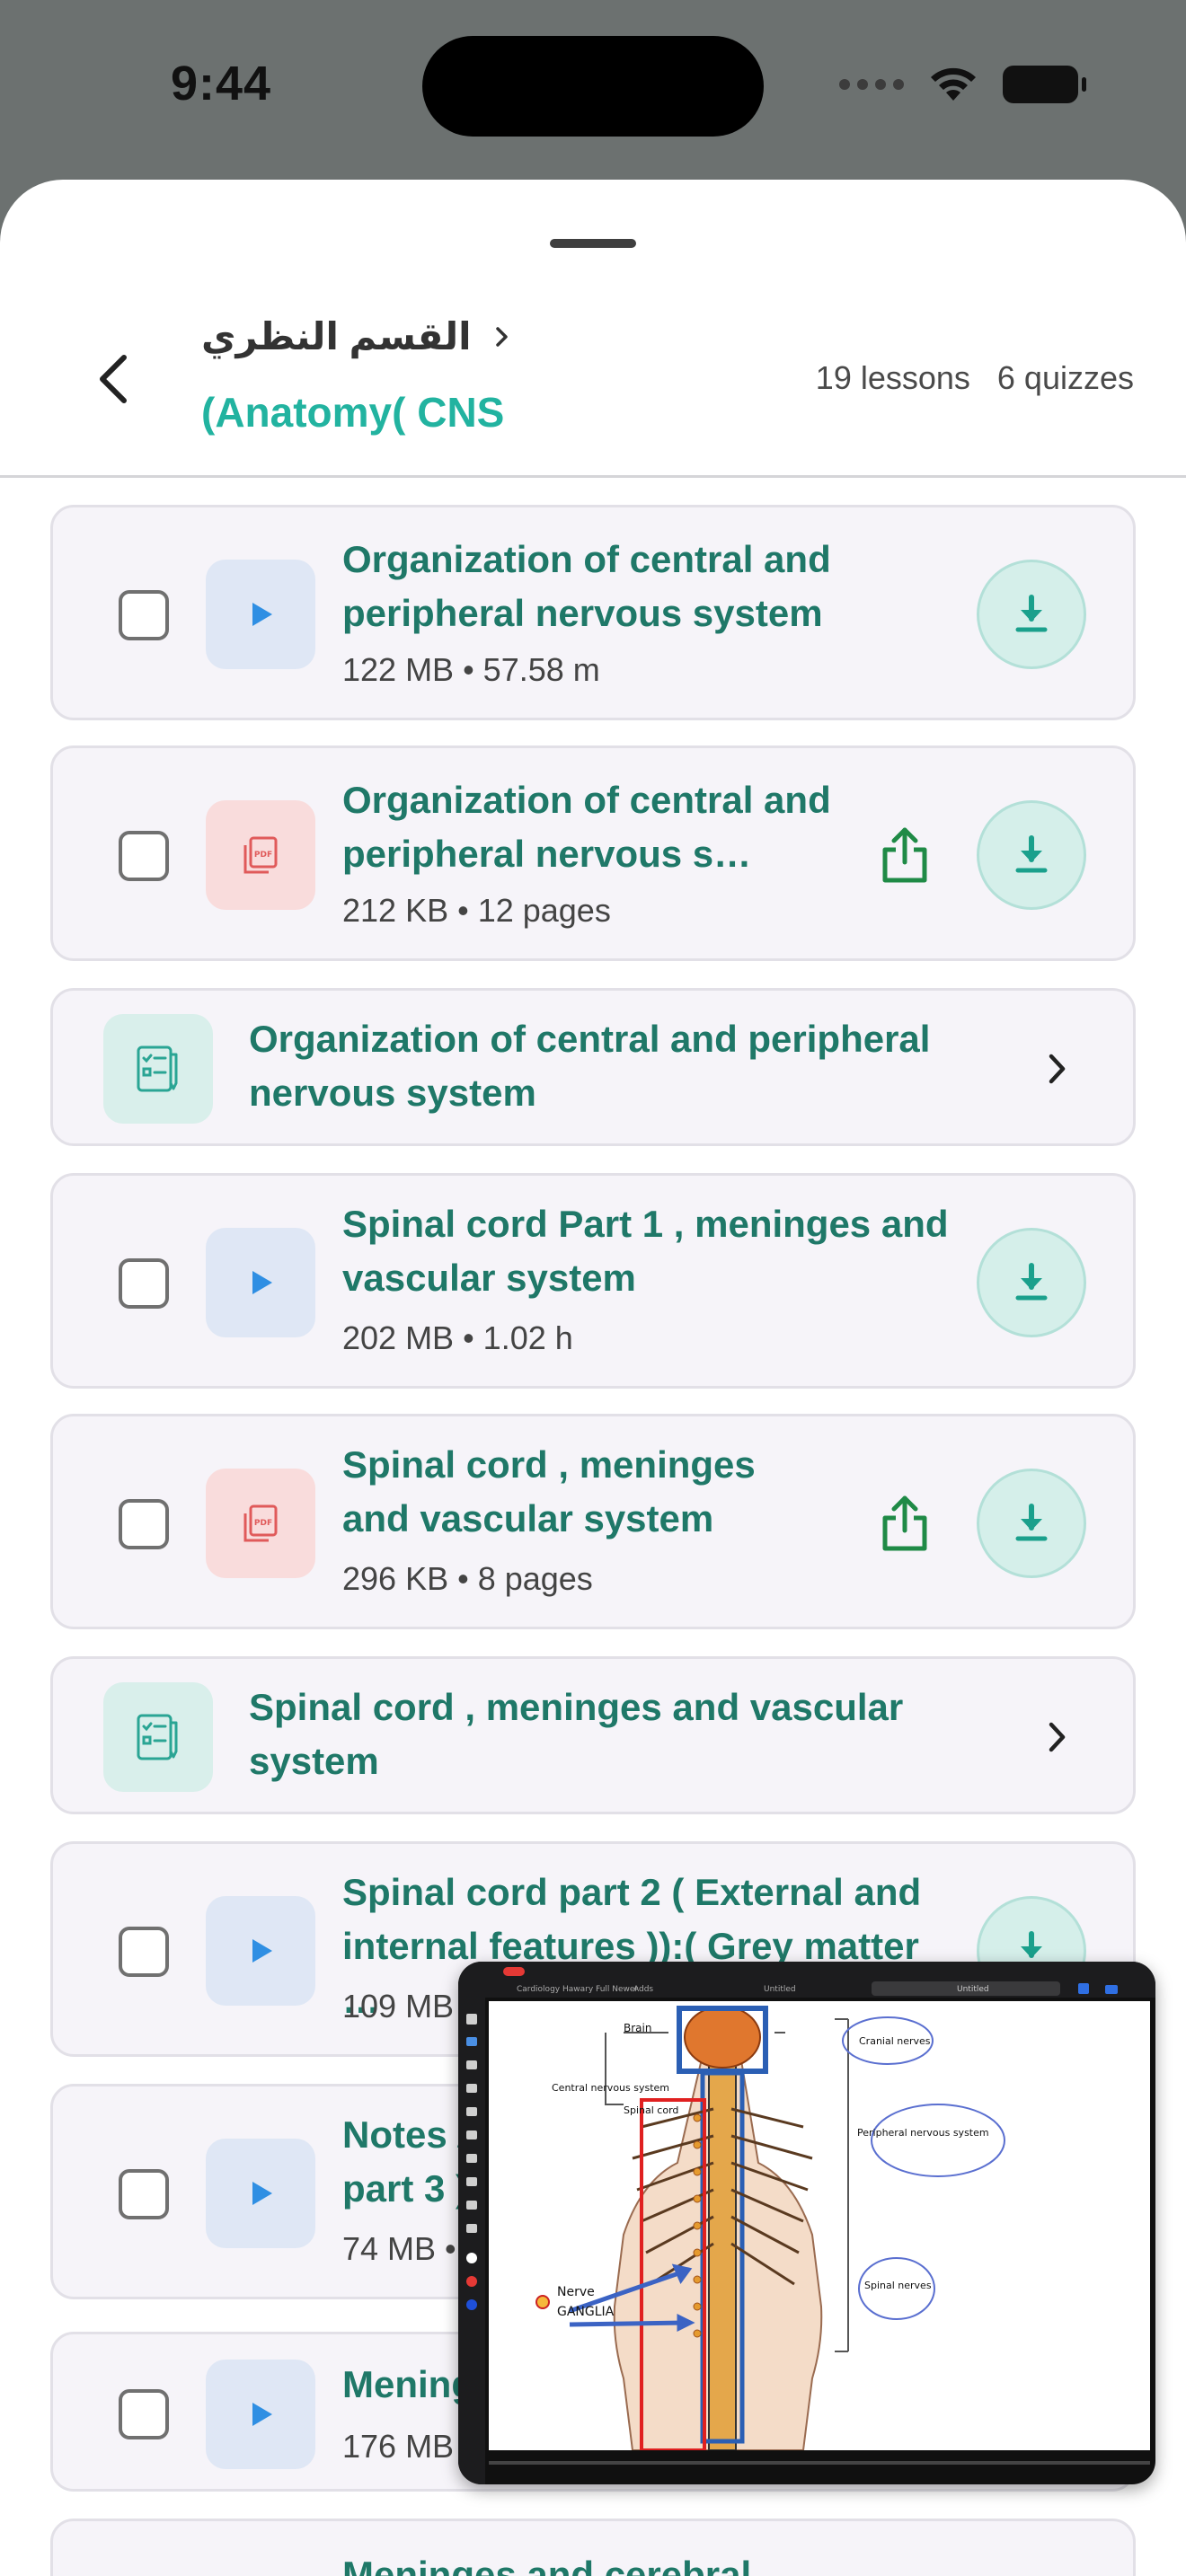 This screenshot has height=2576, width=1186. I want to click on status-bar: 9:44, so click(593, 90).